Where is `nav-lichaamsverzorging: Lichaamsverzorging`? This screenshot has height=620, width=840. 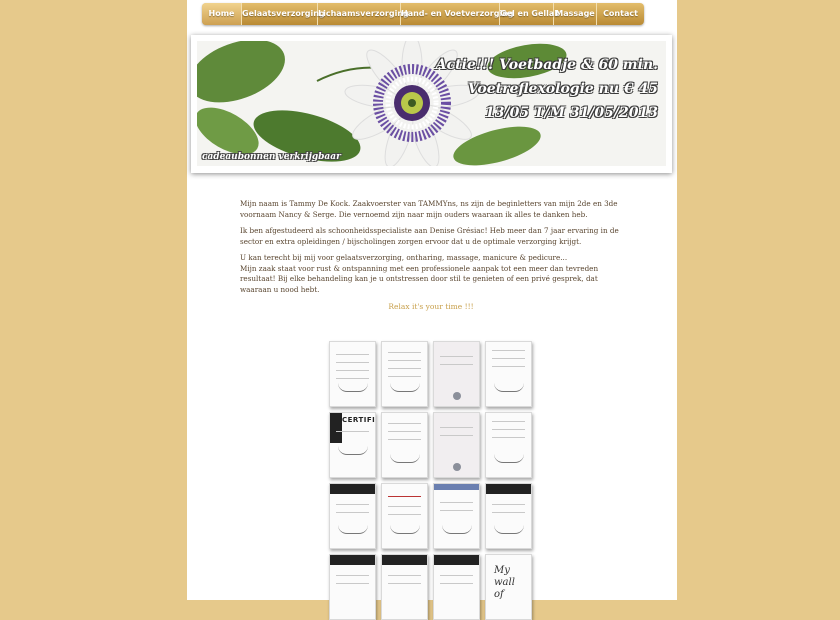
nav-lichaamsverzorging: Lichaamsverzorging is located at coordinates (363, 14).